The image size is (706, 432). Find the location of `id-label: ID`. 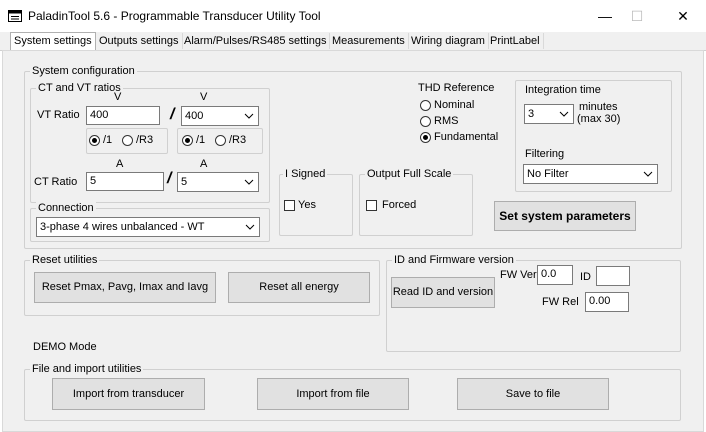

id-label: ID is located at coordinates (585, 277).